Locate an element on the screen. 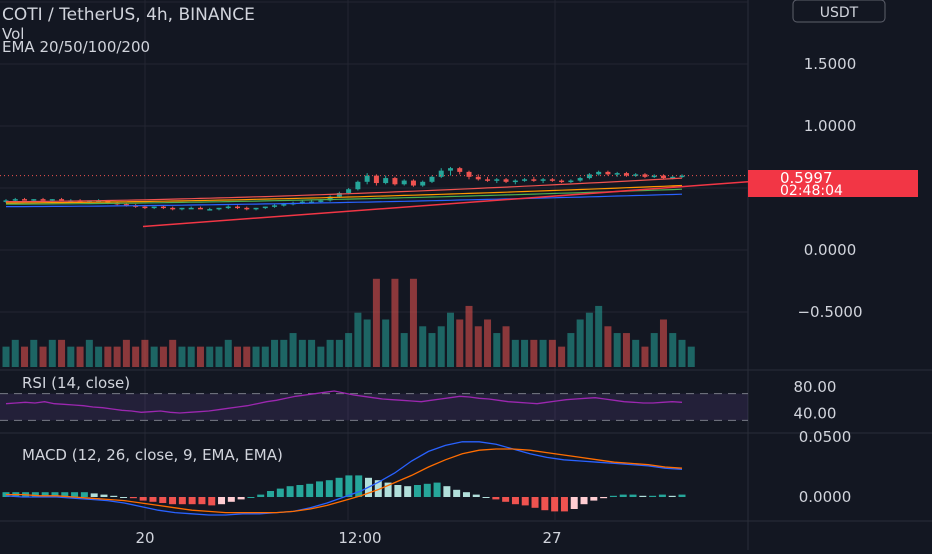  time-axis: 20 12:00 27 is located at coordinates (348, 538).